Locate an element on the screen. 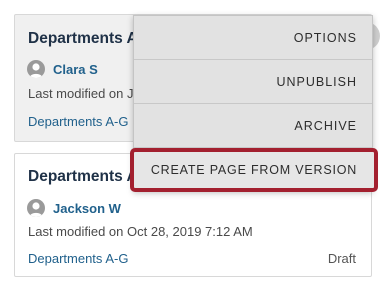 The image size is (386, 287). menu-item-create-page-from-version: CREATE PAGE FROM VERSION is located at coordinates (254, 170).